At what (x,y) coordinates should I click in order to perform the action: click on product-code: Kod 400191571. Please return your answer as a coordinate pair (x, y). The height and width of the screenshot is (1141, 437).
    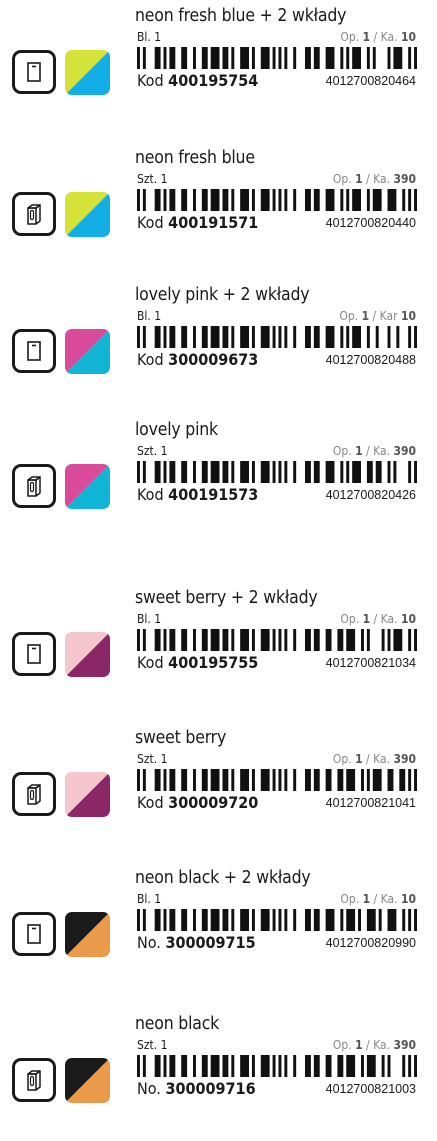
    Looking at the image, I should click on (197, 223).